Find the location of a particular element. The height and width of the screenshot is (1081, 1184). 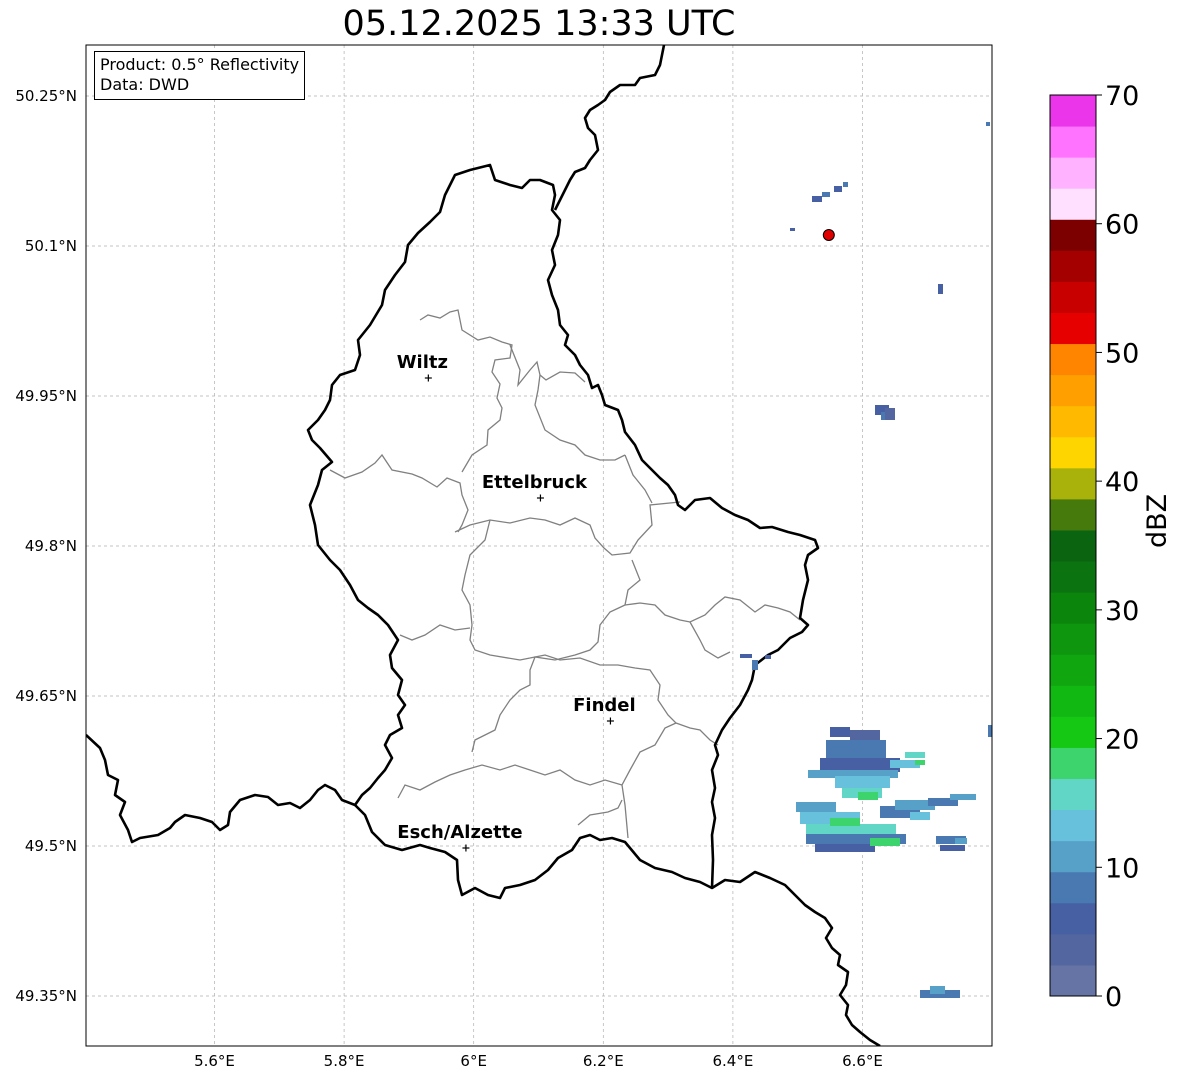

lat-tick-label: 49.95°N is located at coordinates (46, 396).